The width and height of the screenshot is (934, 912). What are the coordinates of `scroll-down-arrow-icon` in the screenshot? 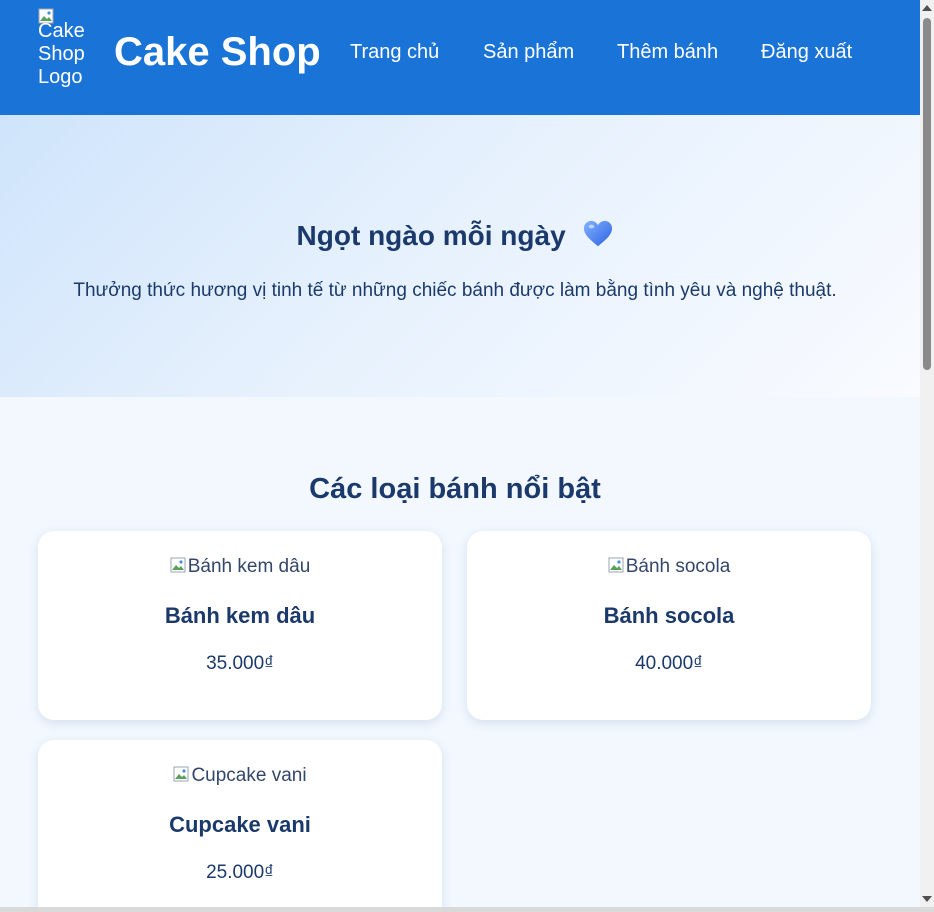 It's located at (927, 899).